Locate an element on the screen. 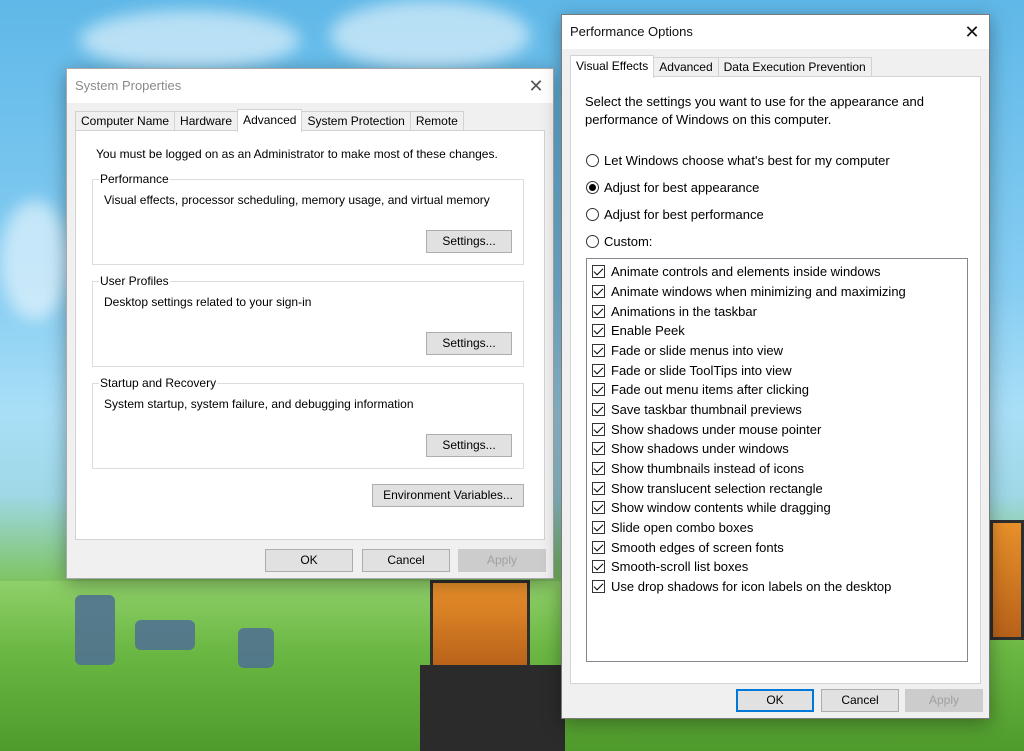 The height and width of the screenshot is (751, 1024). list-item: Save taskbar thumbnail previews is located at coordinates (697, 409).